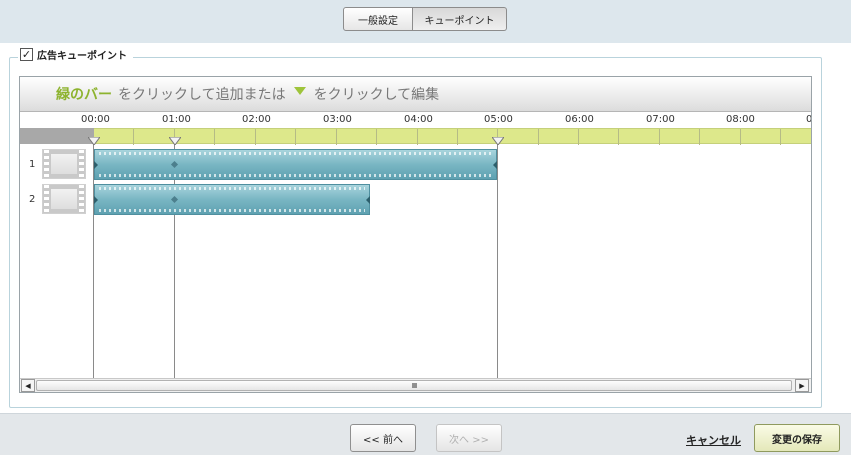  Describe the element at coordinates (176, 119) in the screenshot. I see `ruler-tick-label: 01:00` at that location.